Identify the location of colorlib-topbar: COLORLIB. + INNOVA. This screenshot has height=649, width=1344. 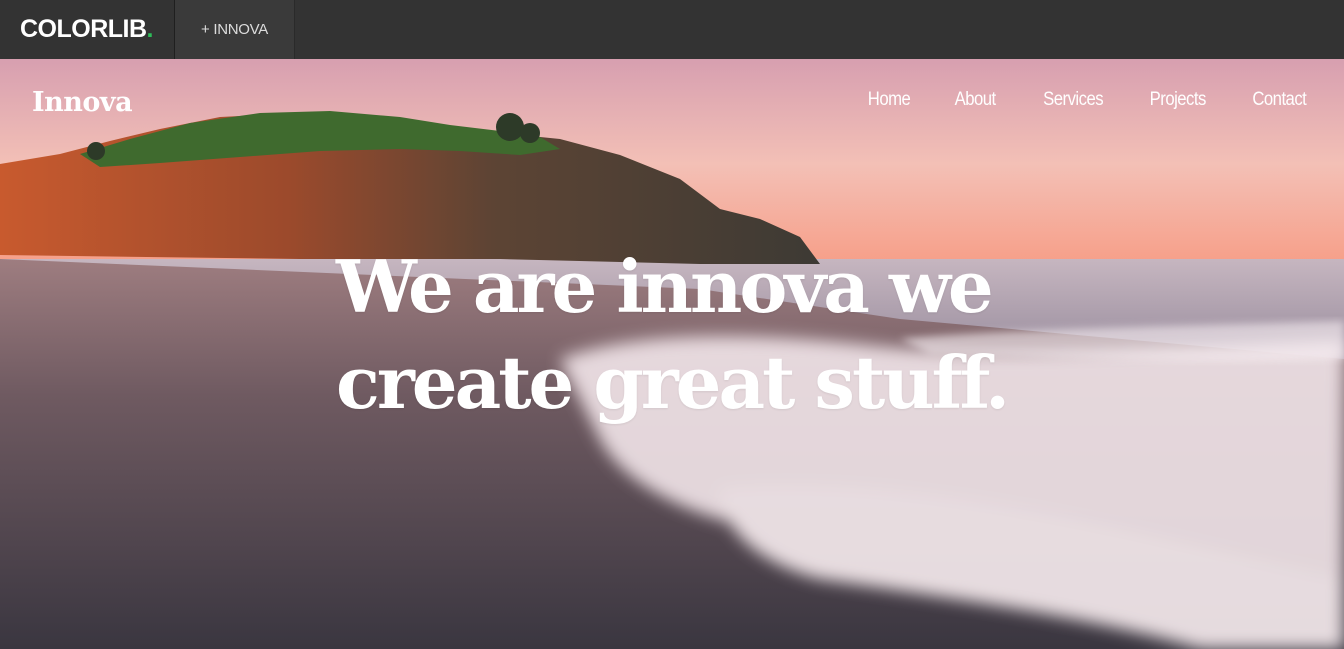
(672, 29).